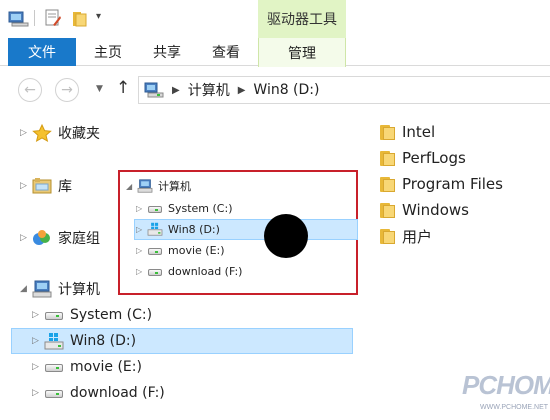 This screenshot has height=420, width=550. What do you see at coordinates (167, 52) in the screenshot?
I see `tab-share: 共享` at bounding box center [167, 52].